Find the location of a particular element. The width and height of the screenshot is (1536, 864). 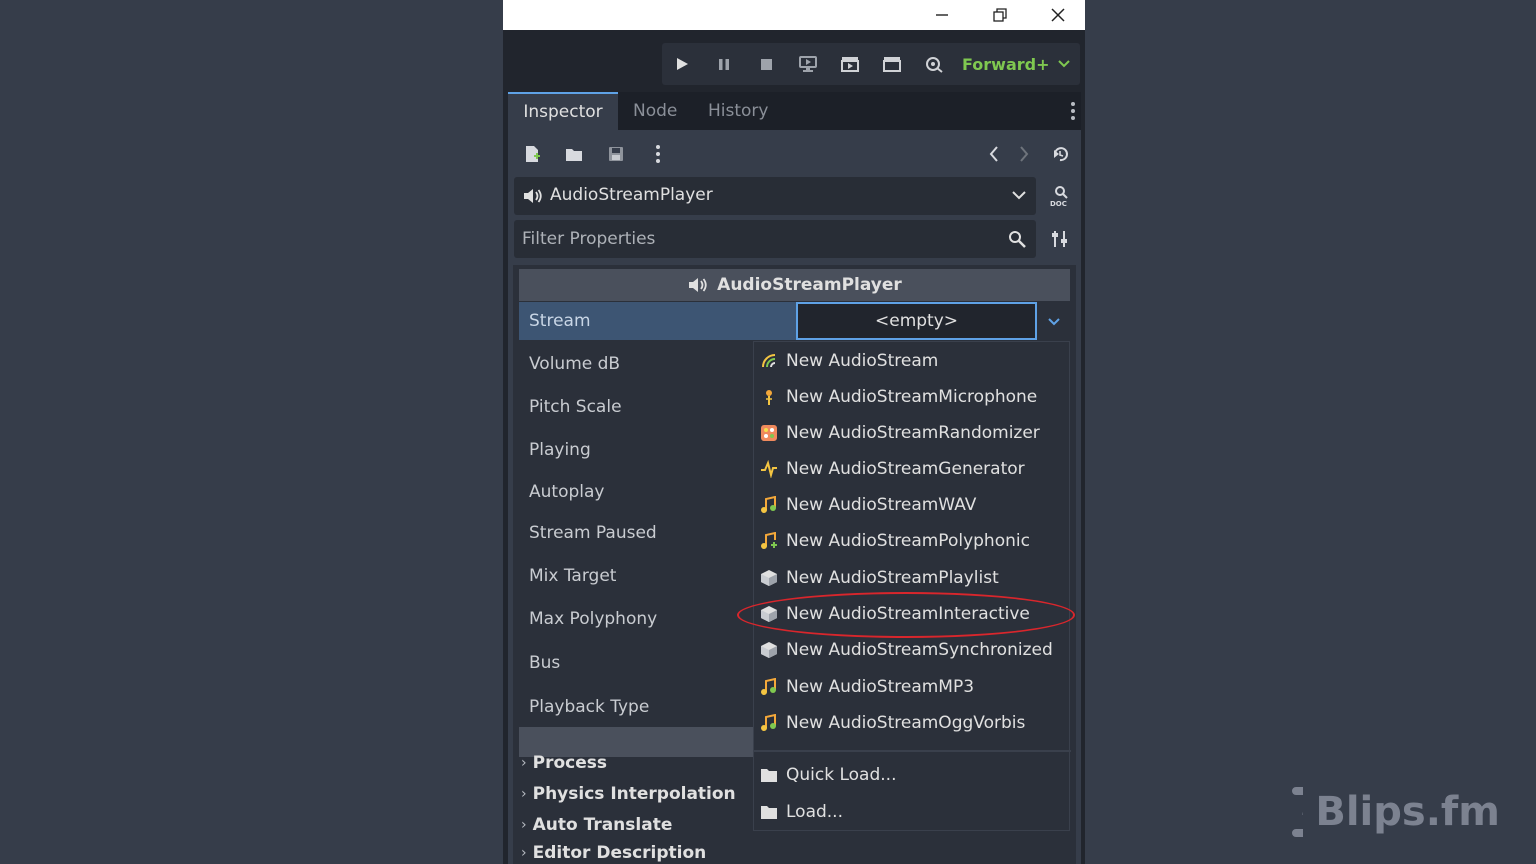

property-label: Stream is located at coordinates (560, 321).